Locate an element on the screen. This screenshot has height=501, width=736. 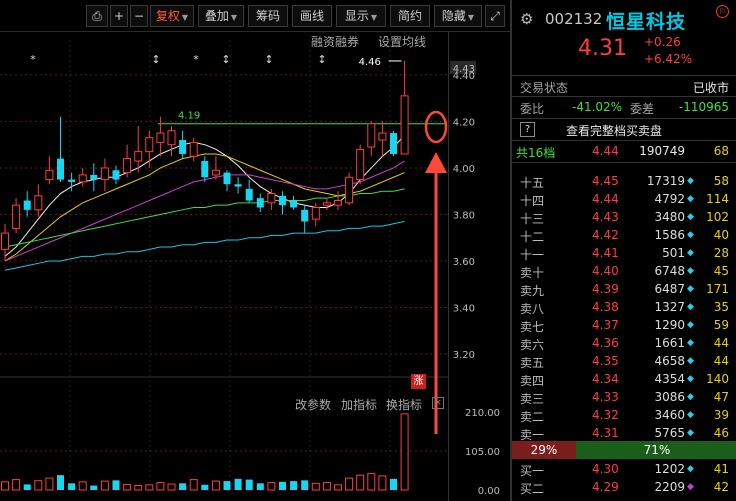
view-full-book-row: ? 查看完整档买卖盘 is located at coordinates (624, 130).